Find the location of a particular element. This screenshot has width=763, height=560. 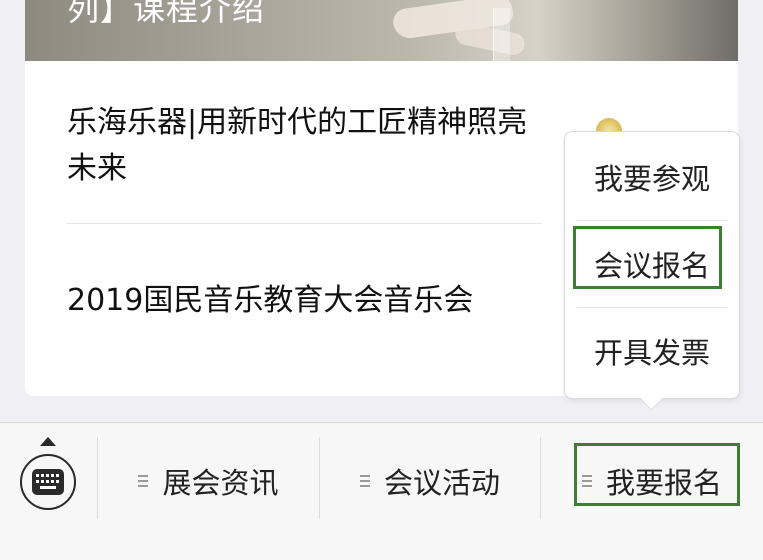

tab-exhibition-news: 展会资讯 is located at coordinates (208, 481).